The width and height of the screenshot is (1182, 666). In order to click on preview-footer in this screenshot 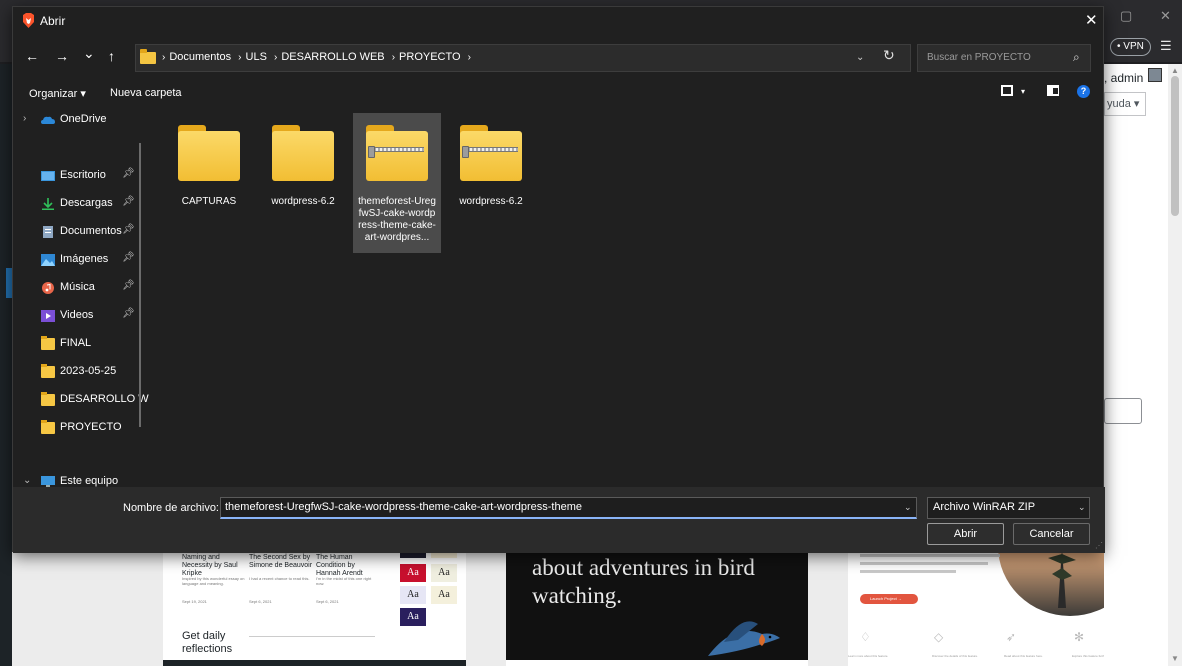, I will do `click(314, 663)`.